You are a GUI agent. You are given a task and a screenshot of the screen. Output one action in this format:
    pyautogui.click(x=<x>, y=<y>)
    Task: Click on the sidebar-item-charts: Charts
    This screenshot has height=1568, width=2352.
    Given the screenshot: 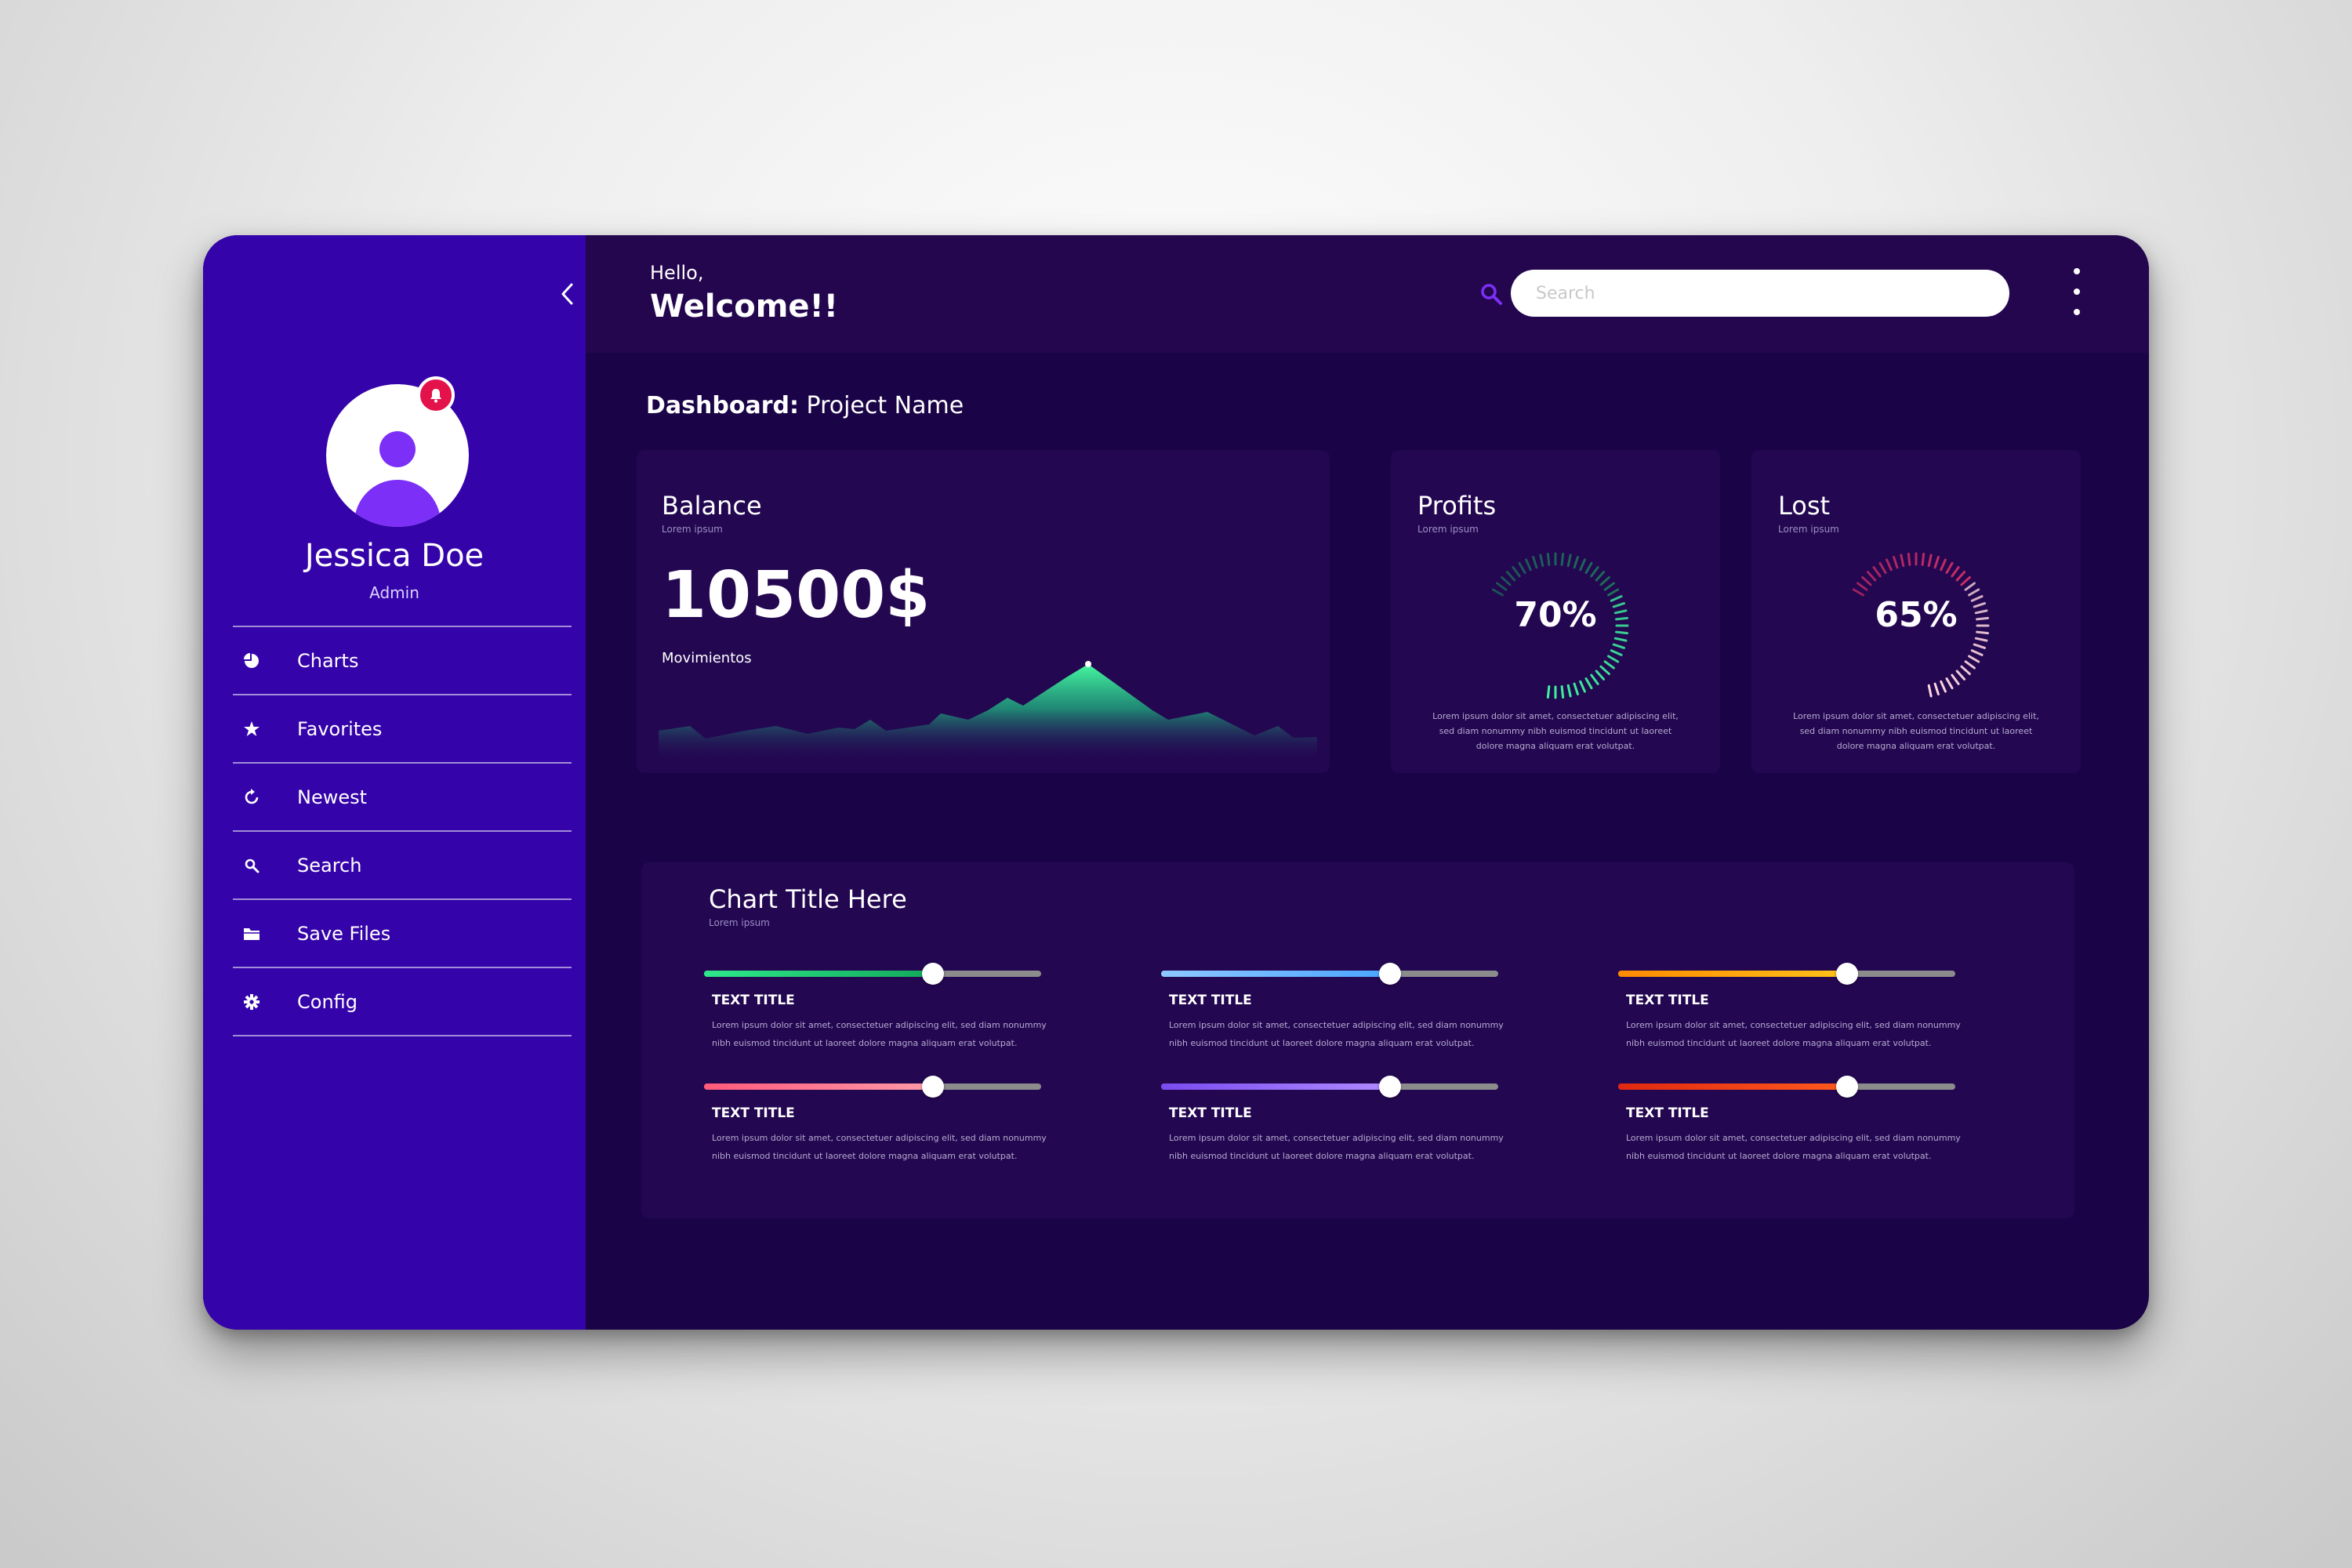 What is the action you would take?
    pyautogui.click(x=402, y=661)
    